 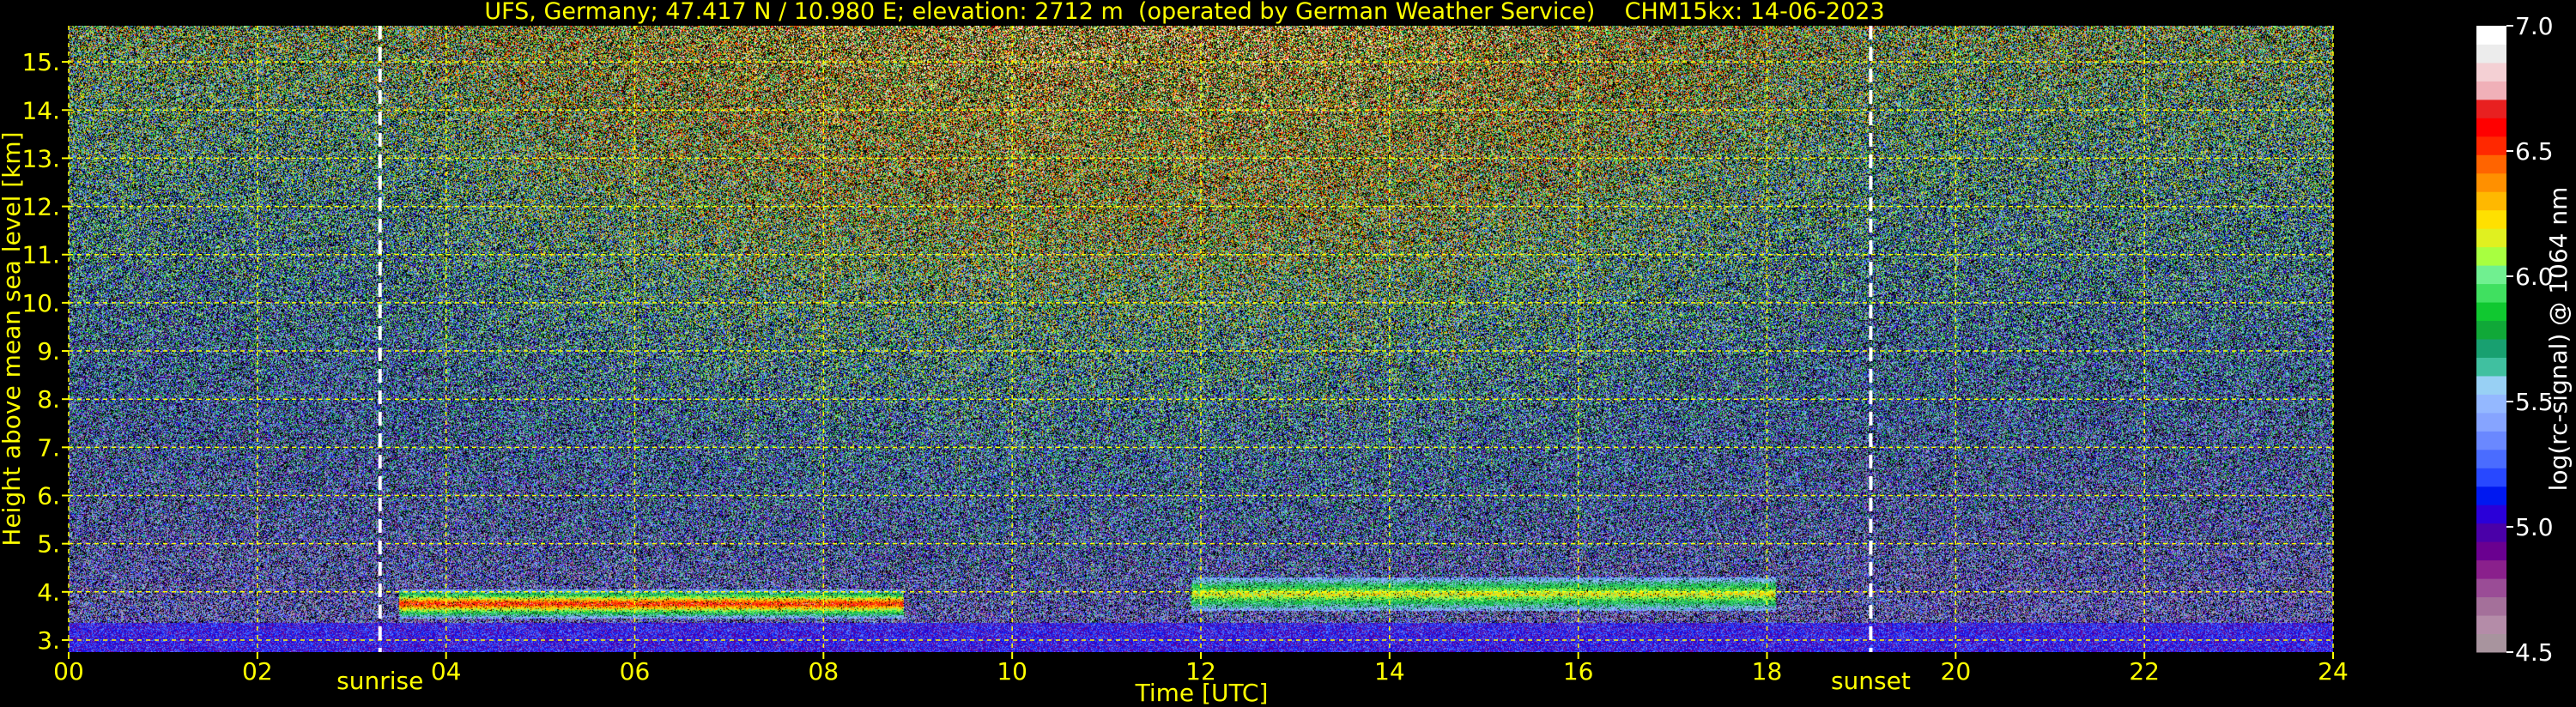 I want to click on y-tick-label: 9., so click(x=48, y=351).